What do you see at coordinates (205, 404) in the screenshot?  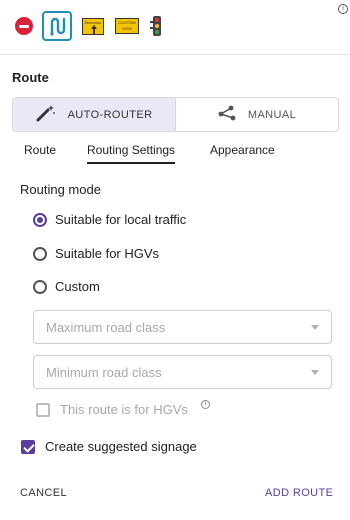 I see `info-icon: i` at bounding box center [205, 404].